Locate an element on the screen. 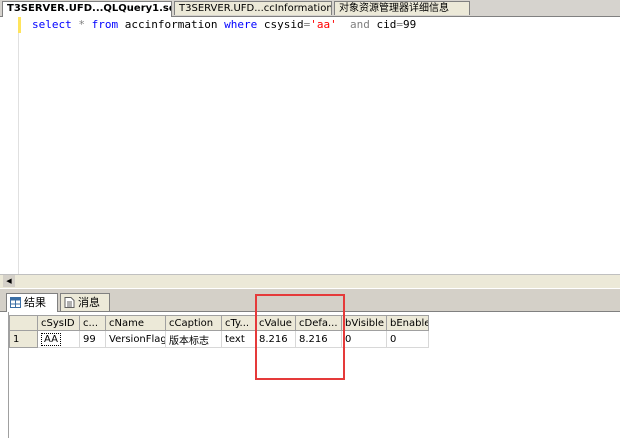 The height and width of the screenshot is (438, 620). column-cid: cid is located at coordinates (383, 24).